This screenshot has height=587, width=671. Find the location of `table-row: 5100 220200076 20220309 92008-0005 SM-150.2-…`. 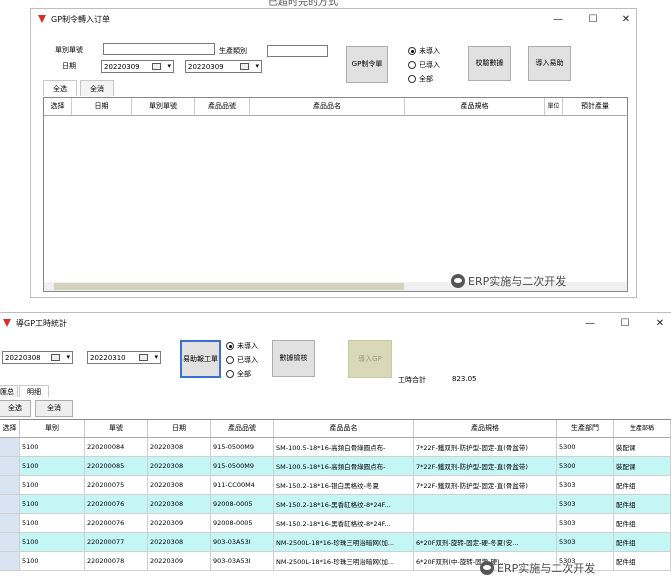

table-row: 5100 220200076 20220309 92008-0005 SM-150.2-… is located at coordinates (335, 523).